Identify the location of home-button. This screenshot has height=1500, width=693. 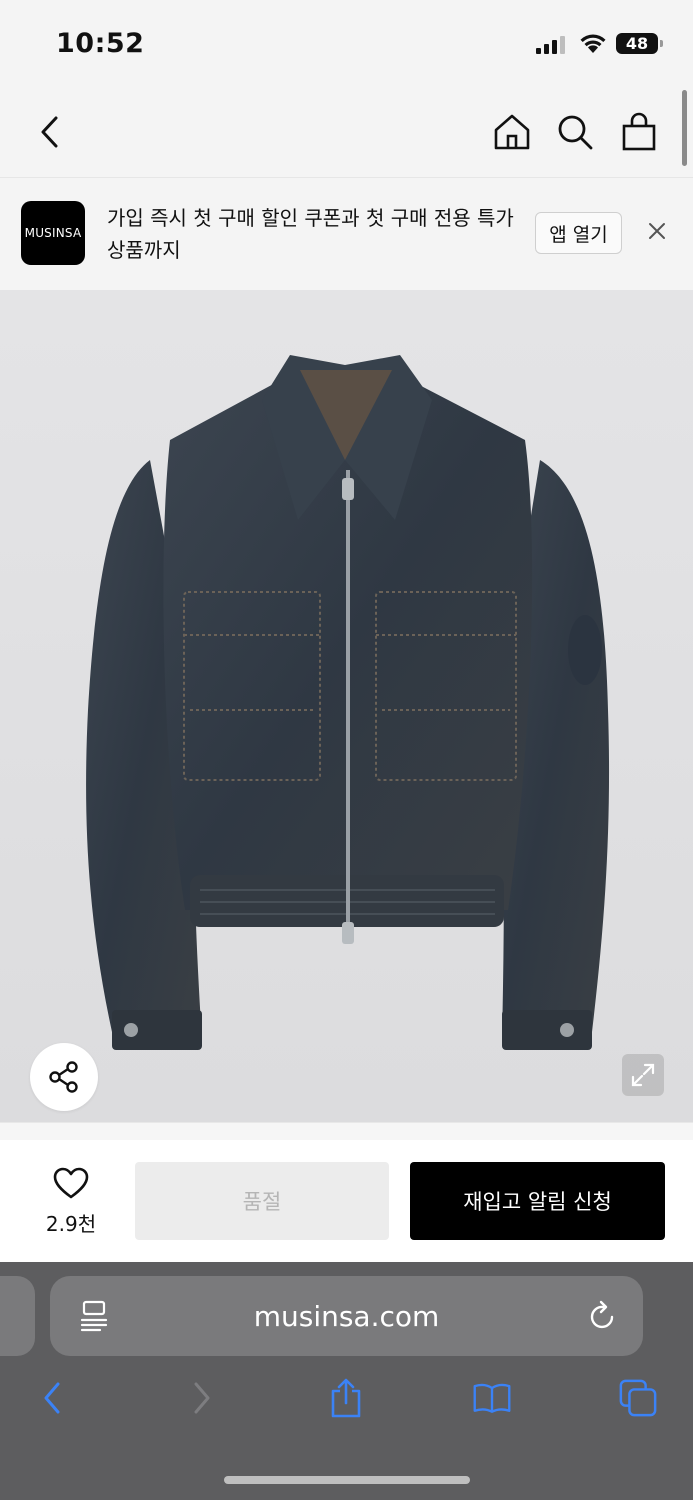
(512, 132).